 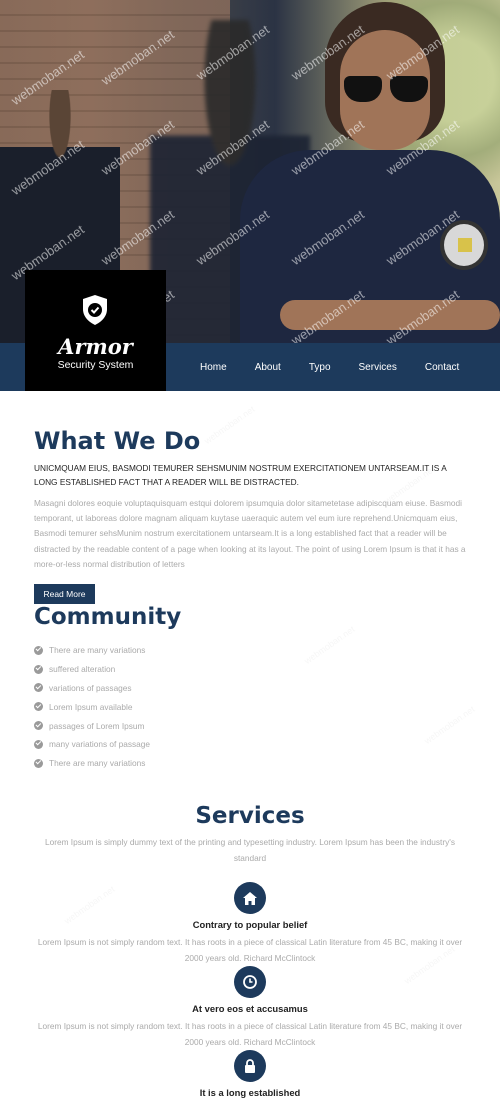 What do you see at coordinates (95, 365) in the screenshot?
I see `brand-tagline: Security System` at bounding box center [95, 365].